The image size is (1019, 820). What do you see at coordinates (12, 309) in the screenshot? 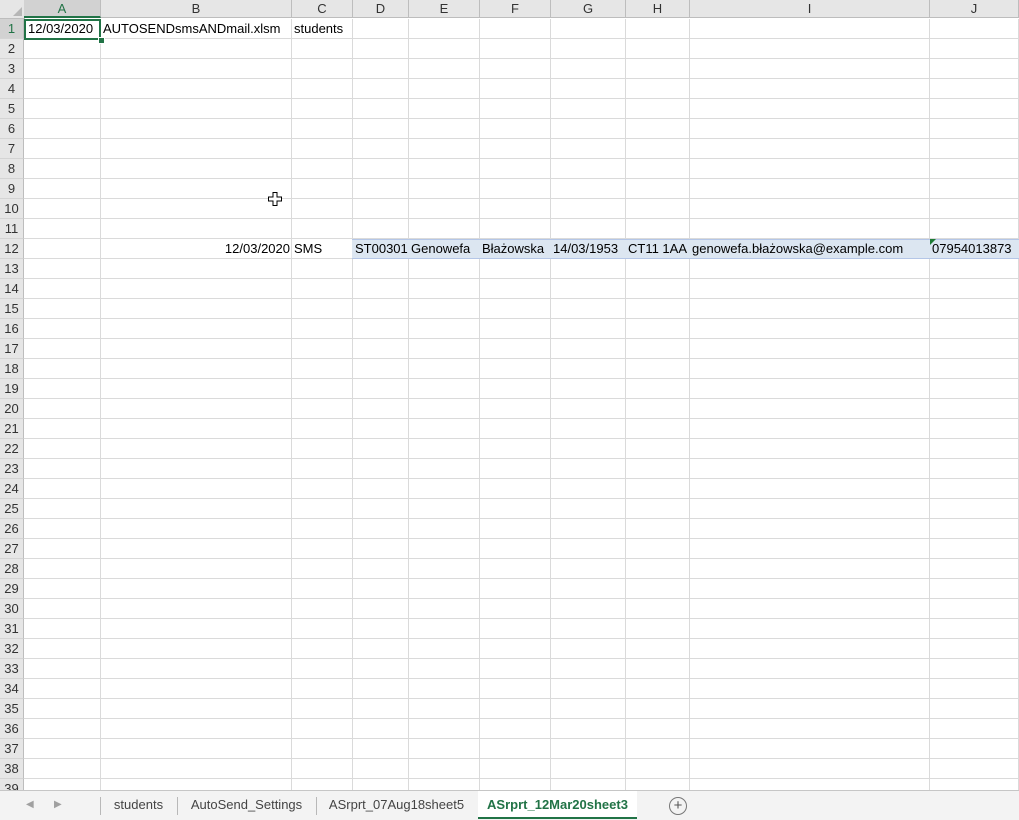
I see `row-header-15: 15` at bounding box center [12, 309].